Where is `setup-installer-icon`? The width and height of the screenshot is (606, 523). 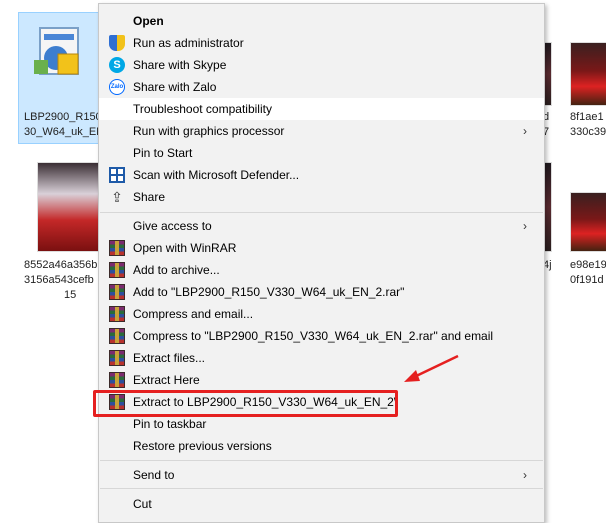
setup-installer-icon is located at coordinates (56, 51).